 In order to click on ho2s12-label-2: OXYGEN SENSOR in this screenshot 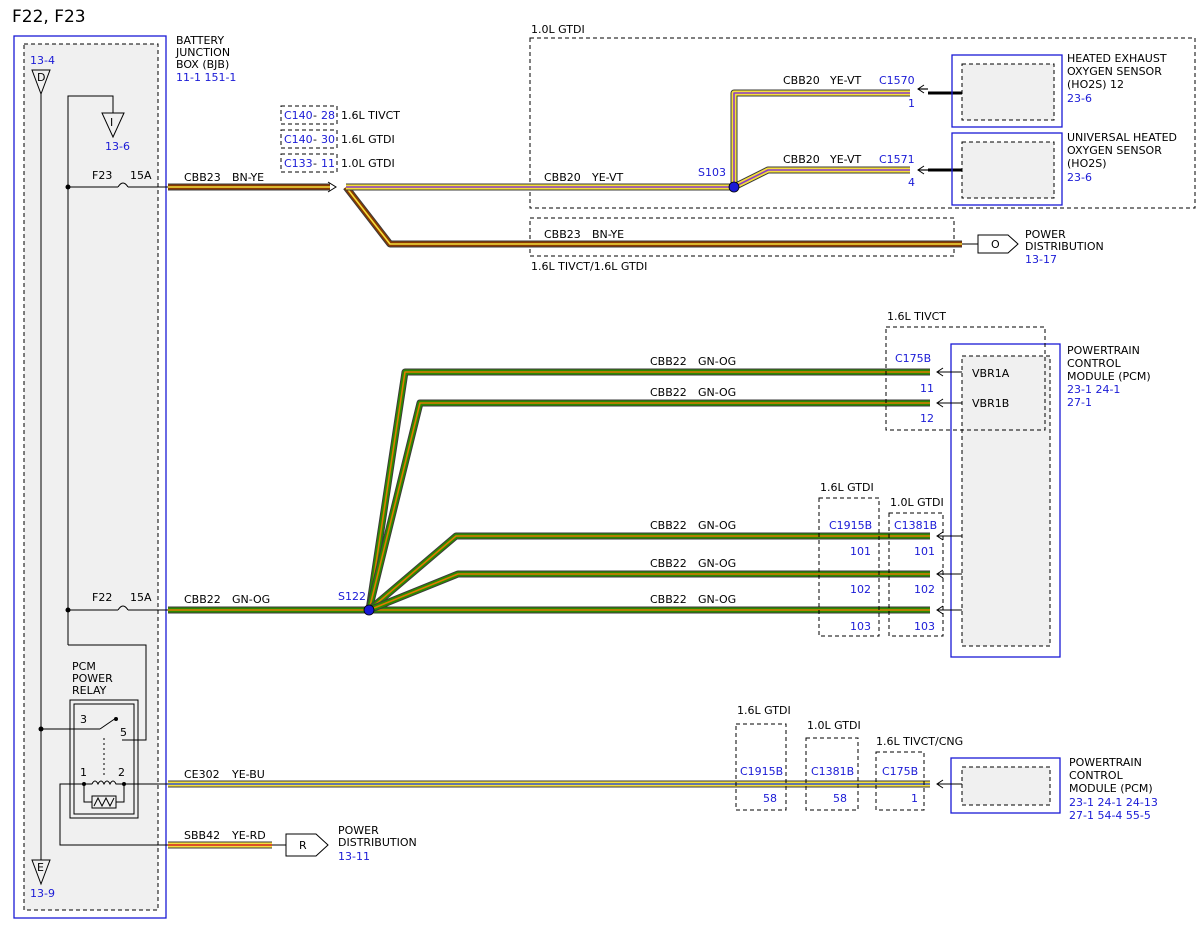, I will do `click(1114, 71)`.